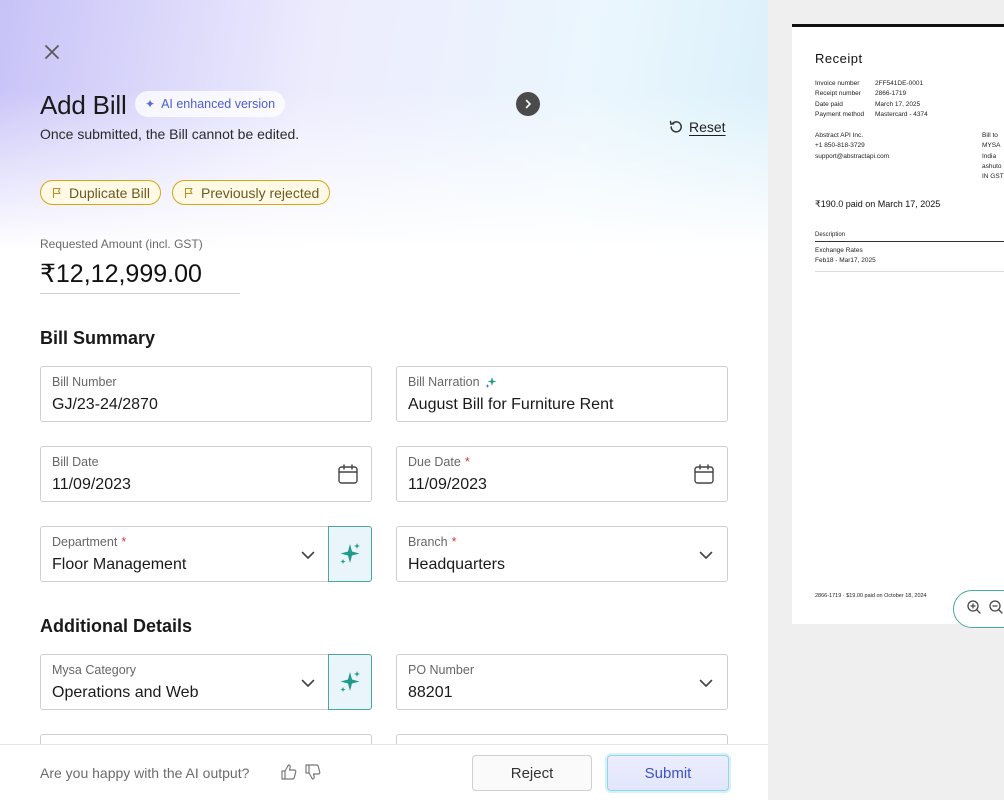 The width and height of the screenshot is (1004, 800). What do you see at coordinates (105, 404) in the screenshot?
I see `field-value: GJ/23-24/2870` at bounding box center [105, 404].